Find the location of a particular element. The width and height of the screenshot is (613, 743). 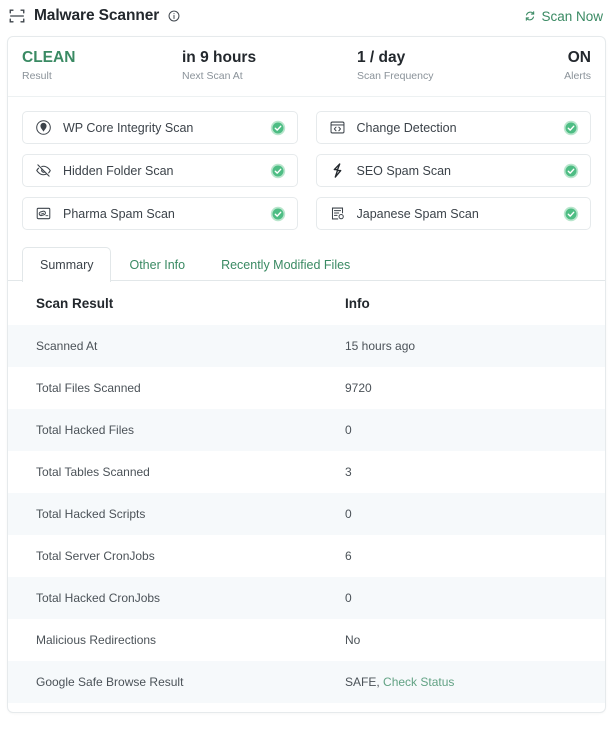

scan-item-label: Japanese Spam Scan is located at coordinates (417, 213).